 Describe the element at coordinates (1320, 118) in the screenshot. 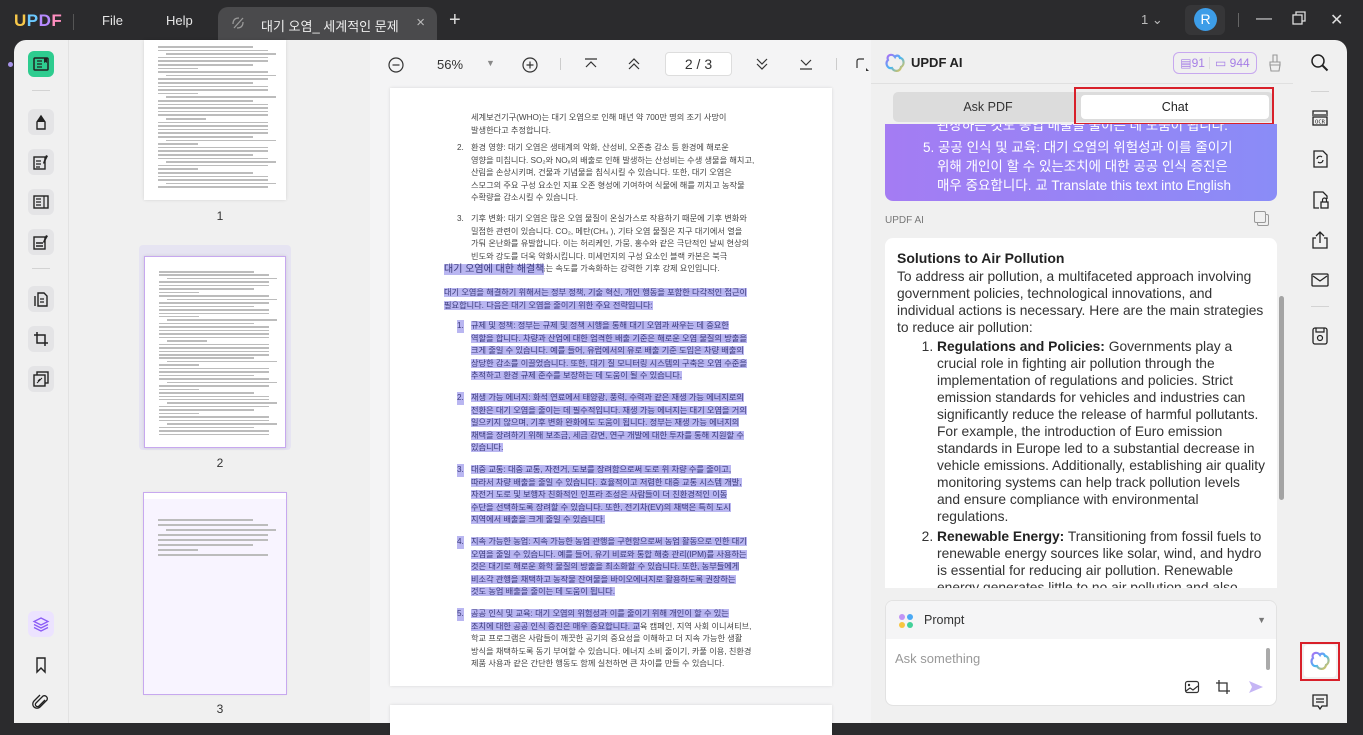

I see `ocr-icon: OCR` at that location.